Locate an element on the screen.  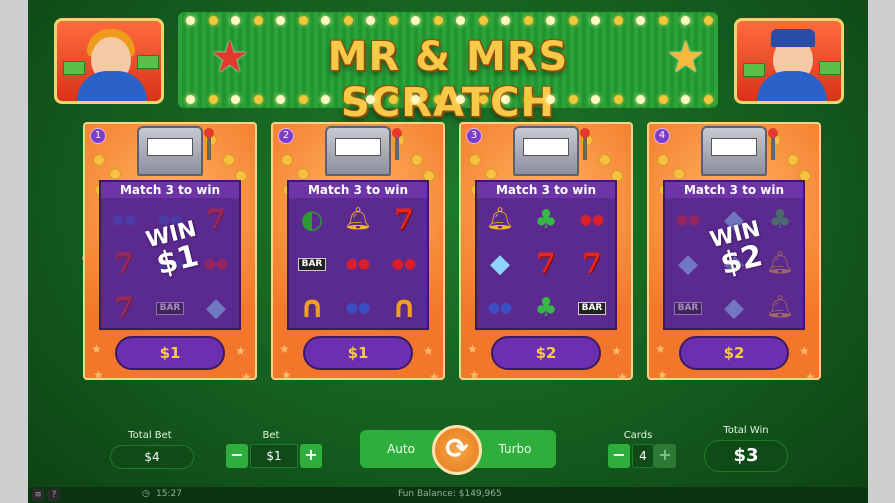
bet-decrease-button: − is located at coordinates (237, 456).